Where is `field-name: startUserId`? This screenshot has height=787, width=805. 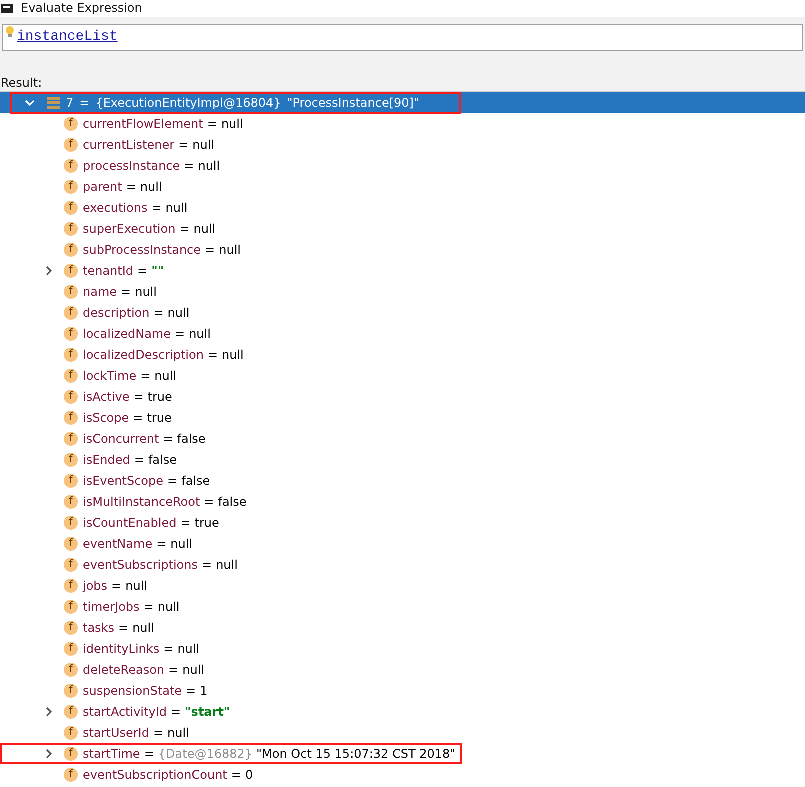 field-name: startUserId is located at coordinates (116, 733).